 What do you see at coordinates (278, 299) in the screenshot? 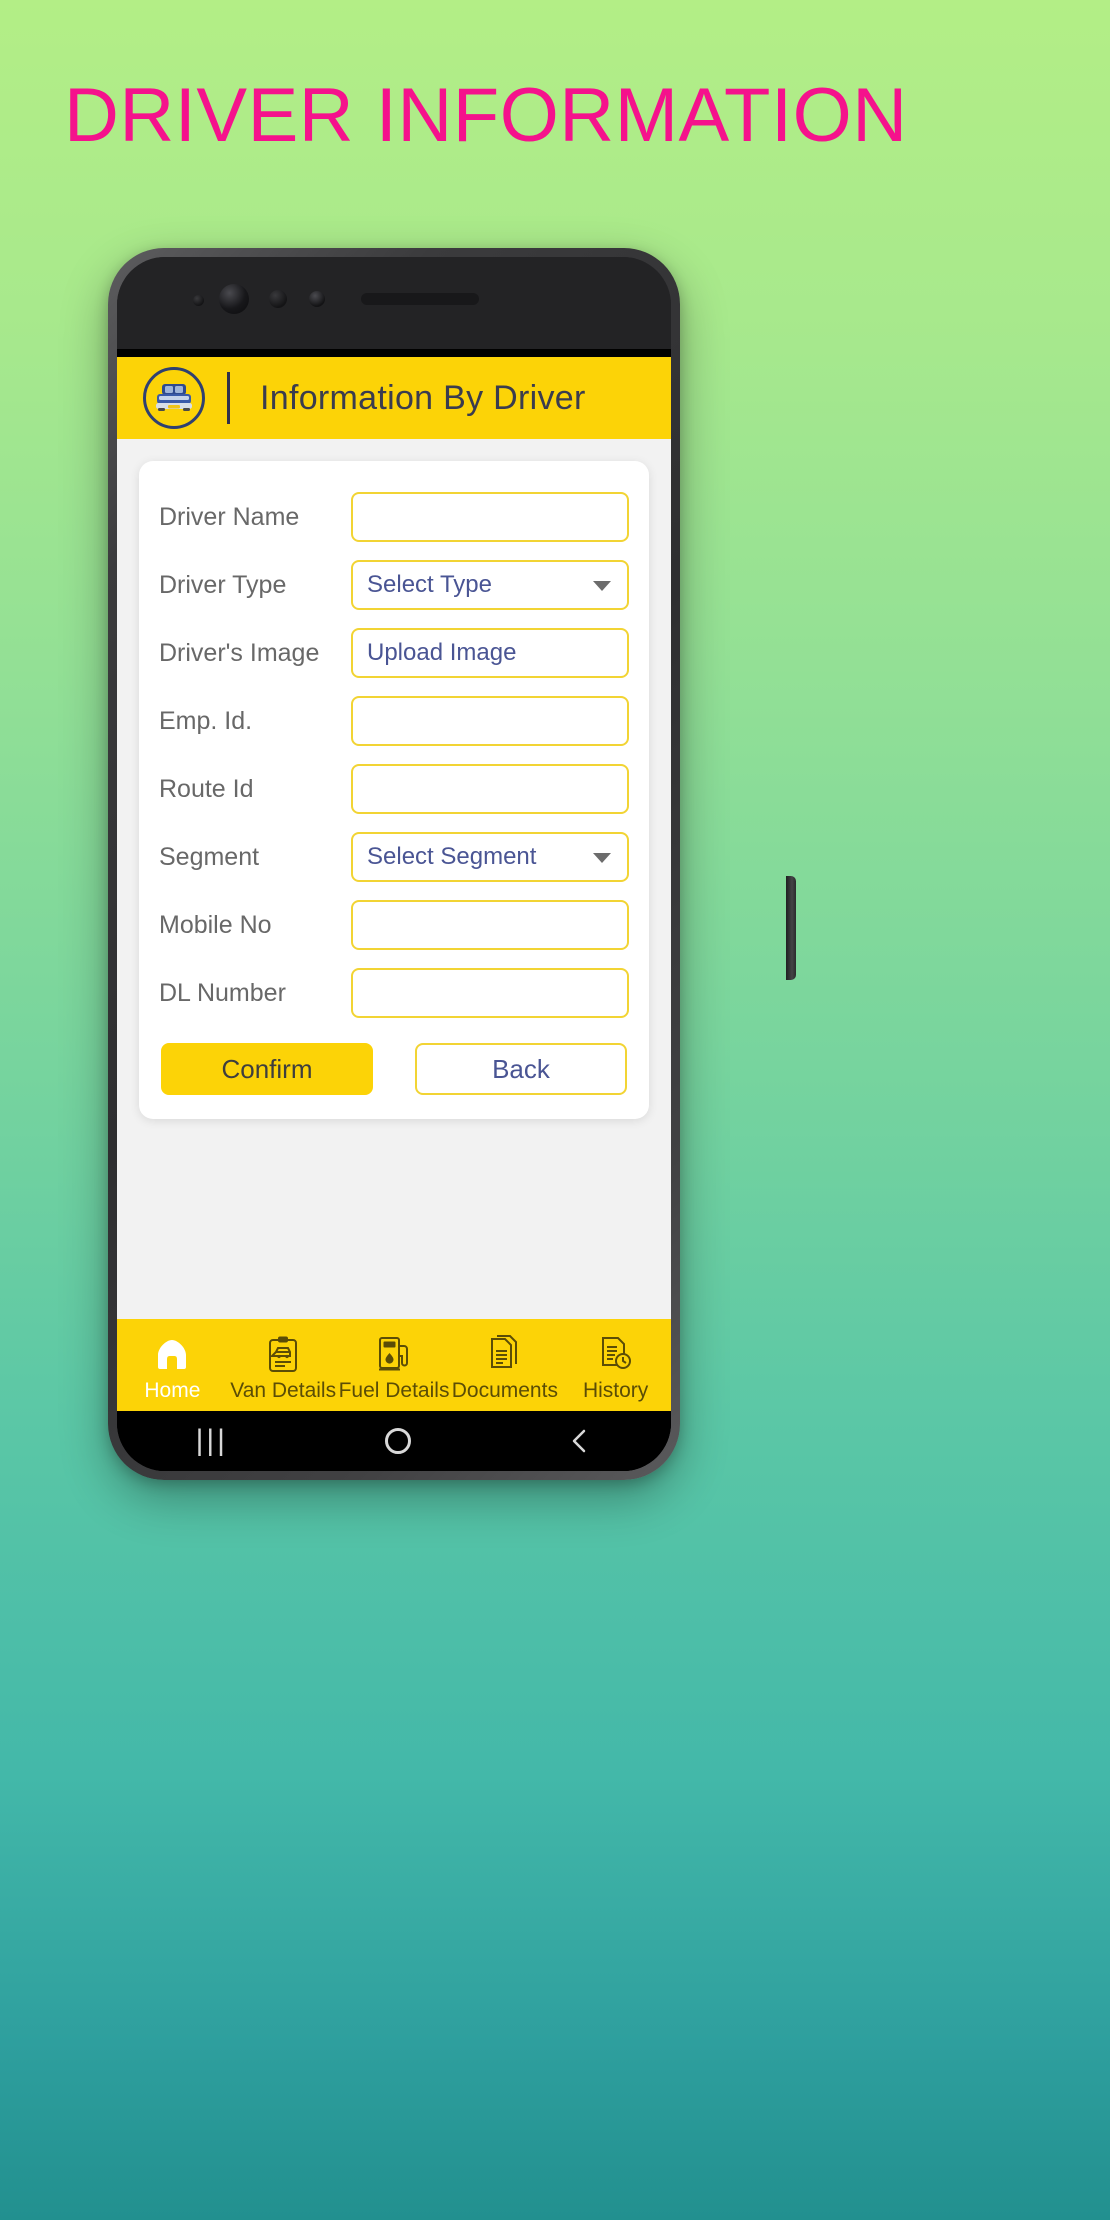
I see `proximity-sensor-icon` at bounding box center [278, 299].